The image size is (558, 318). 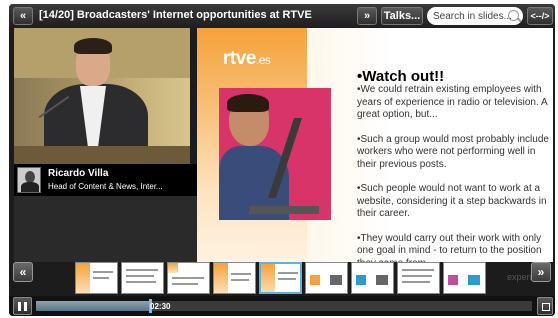 What do you see at coordinates (23, 272) in the screenshot?
I see `strip-prev-button: «` at bounding box center [23, 272].